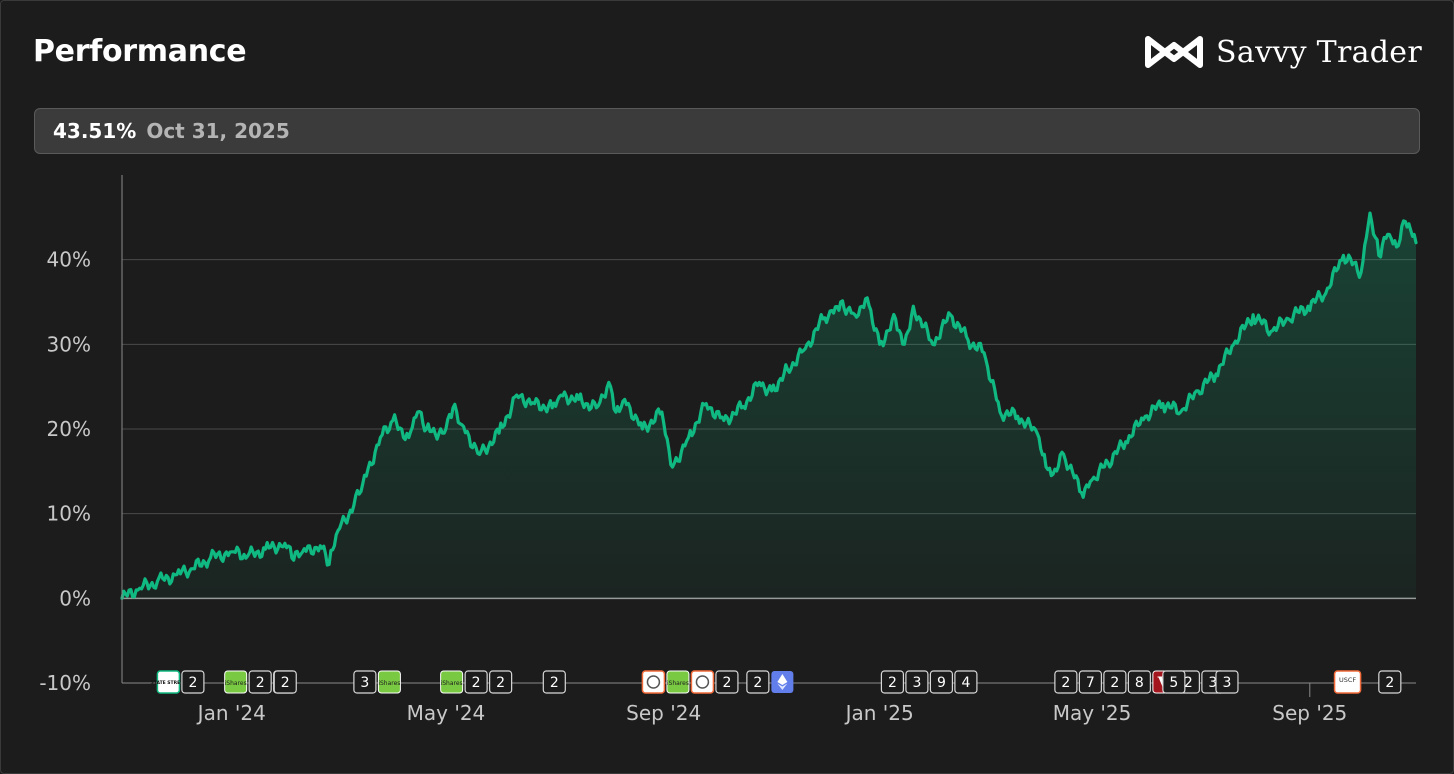  Describe the element at coordinates (69, 260) in the screenshot. I see `y-tick-label: 40%` at that location.